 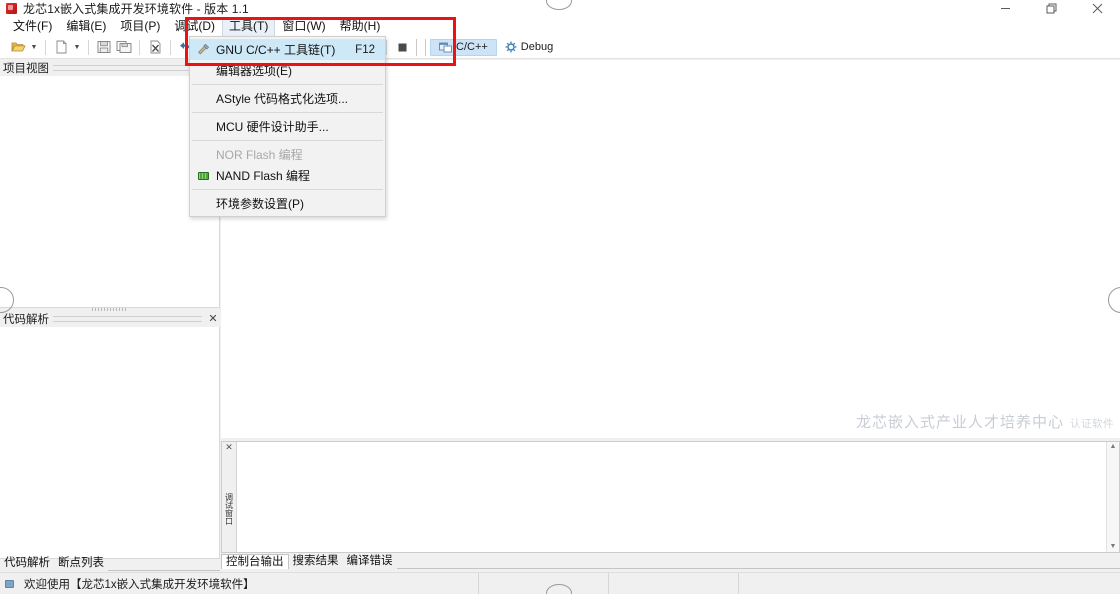 I want to click on perspective-debug-label: Debug, so click(x=537, y=47).